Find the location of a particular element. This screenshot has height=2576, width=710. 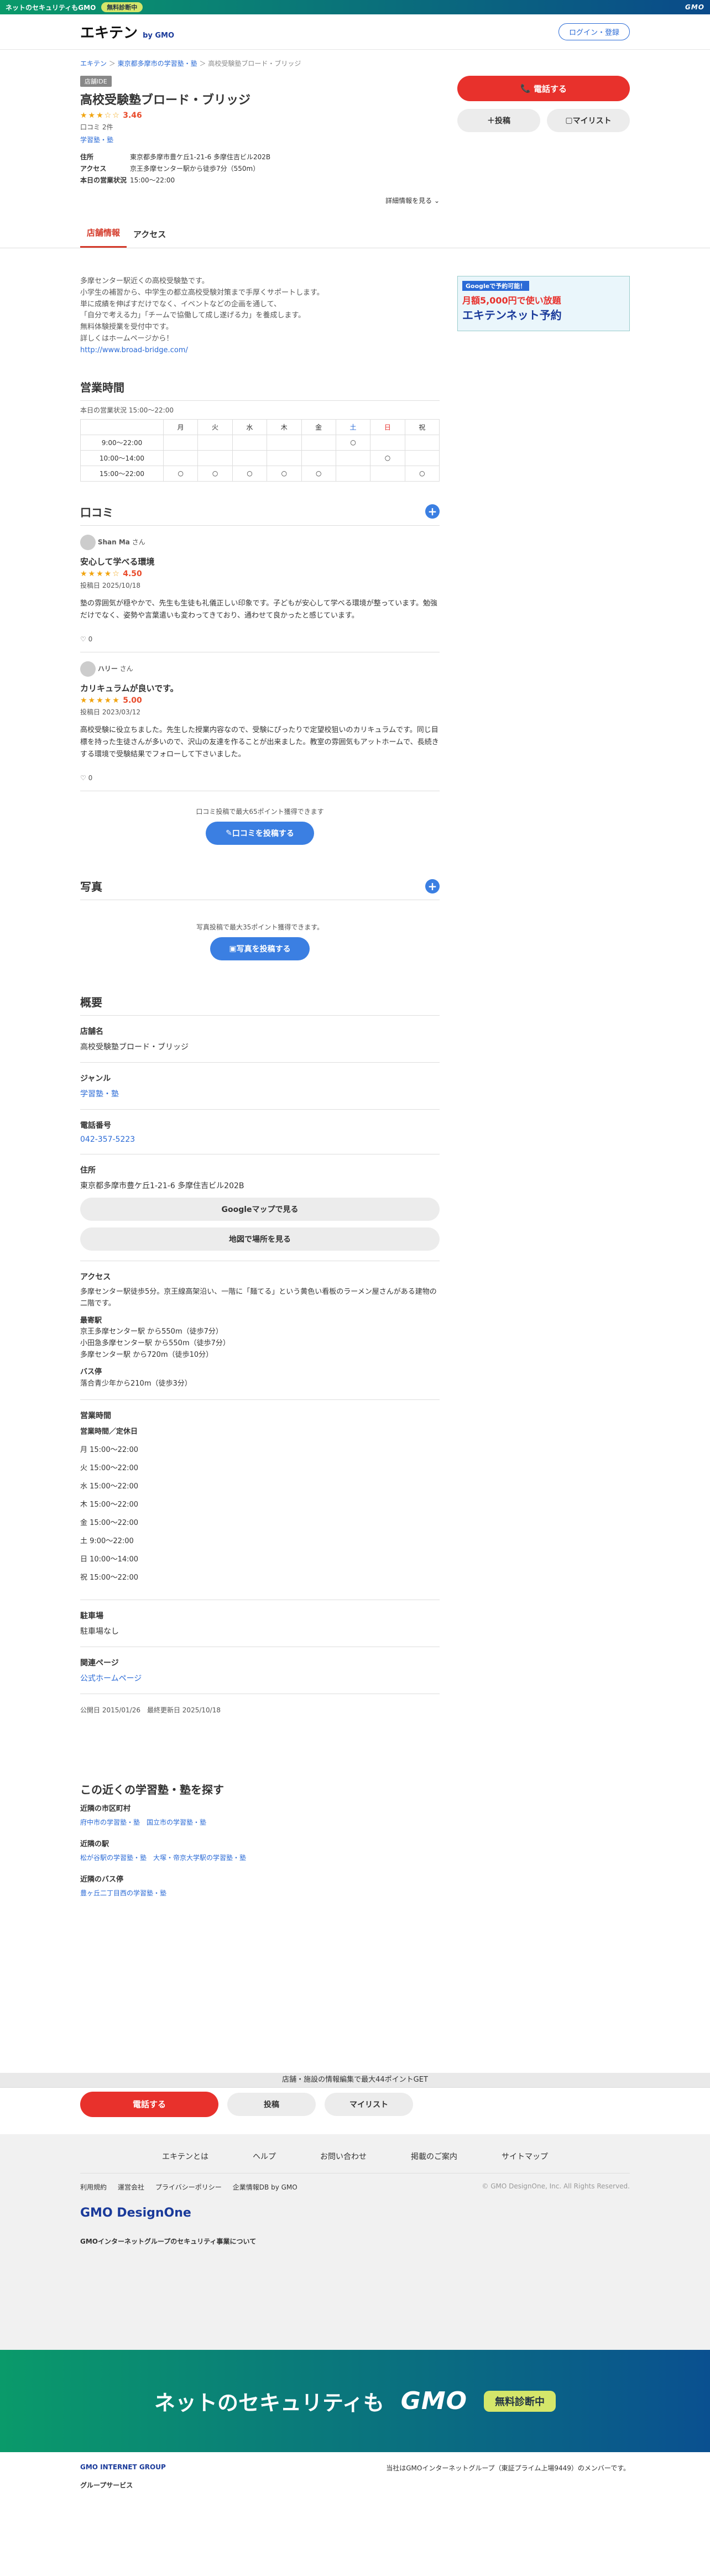

group-services-label: グループサービス is located at coordinates (106, 2485).